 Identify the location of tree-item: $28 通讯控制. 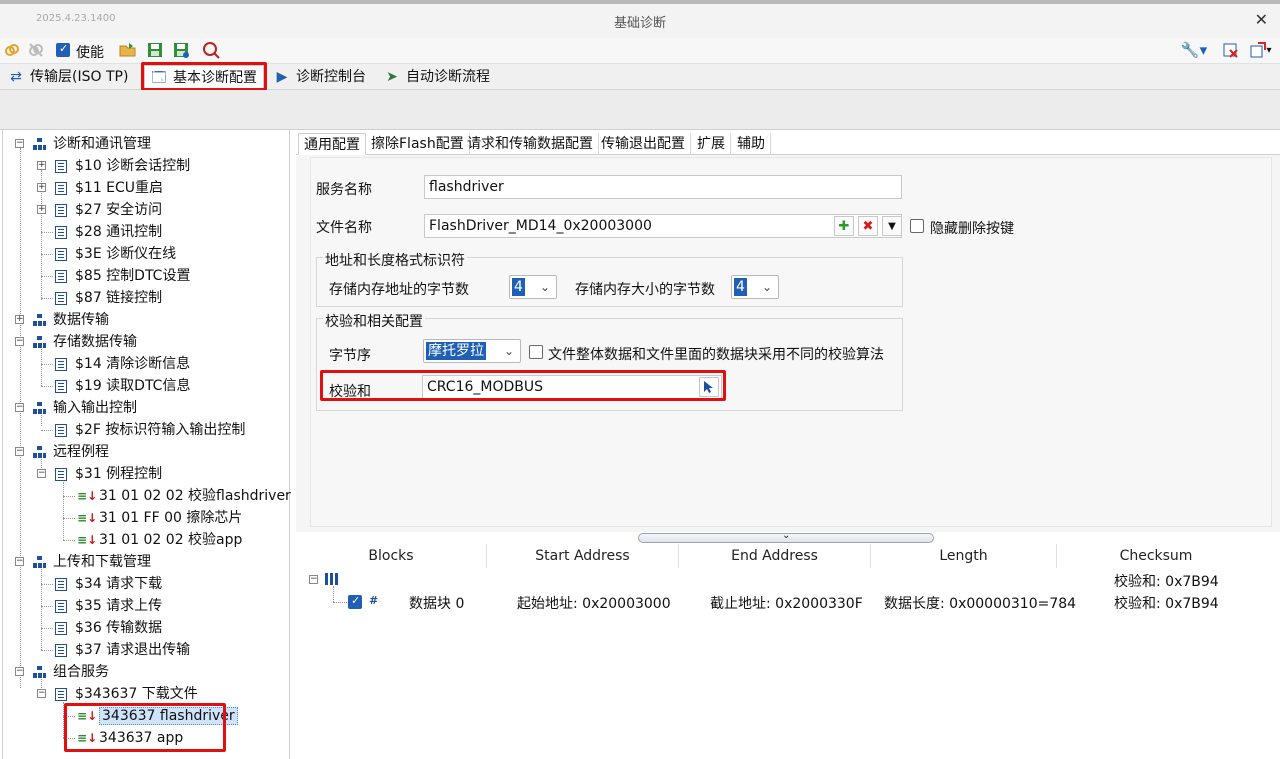
(108, 232).